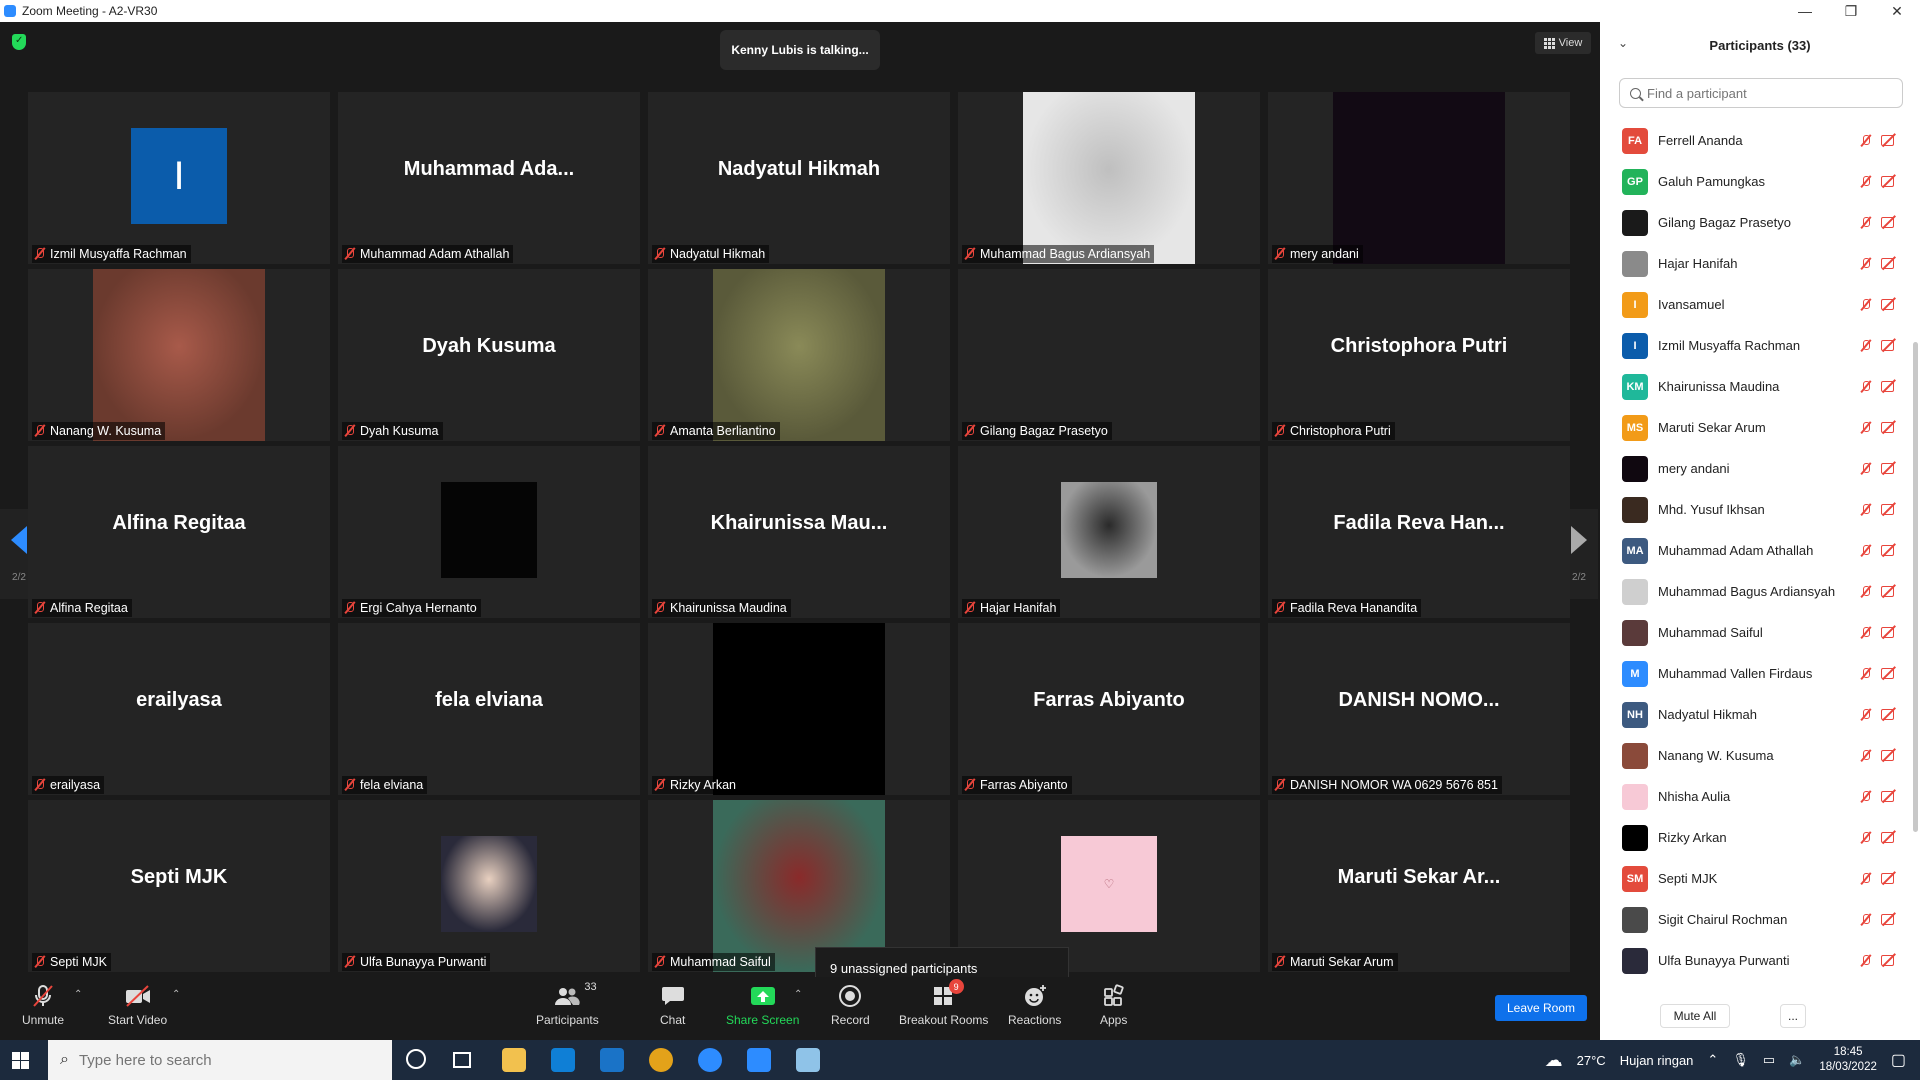 The height and width of the screenshot is (1080, 1920). What do you see at coordinates (1554, 1060) in the screenshot?
I see `weather-cloud-icon: ☁` at bounding box center [1554, 1060].